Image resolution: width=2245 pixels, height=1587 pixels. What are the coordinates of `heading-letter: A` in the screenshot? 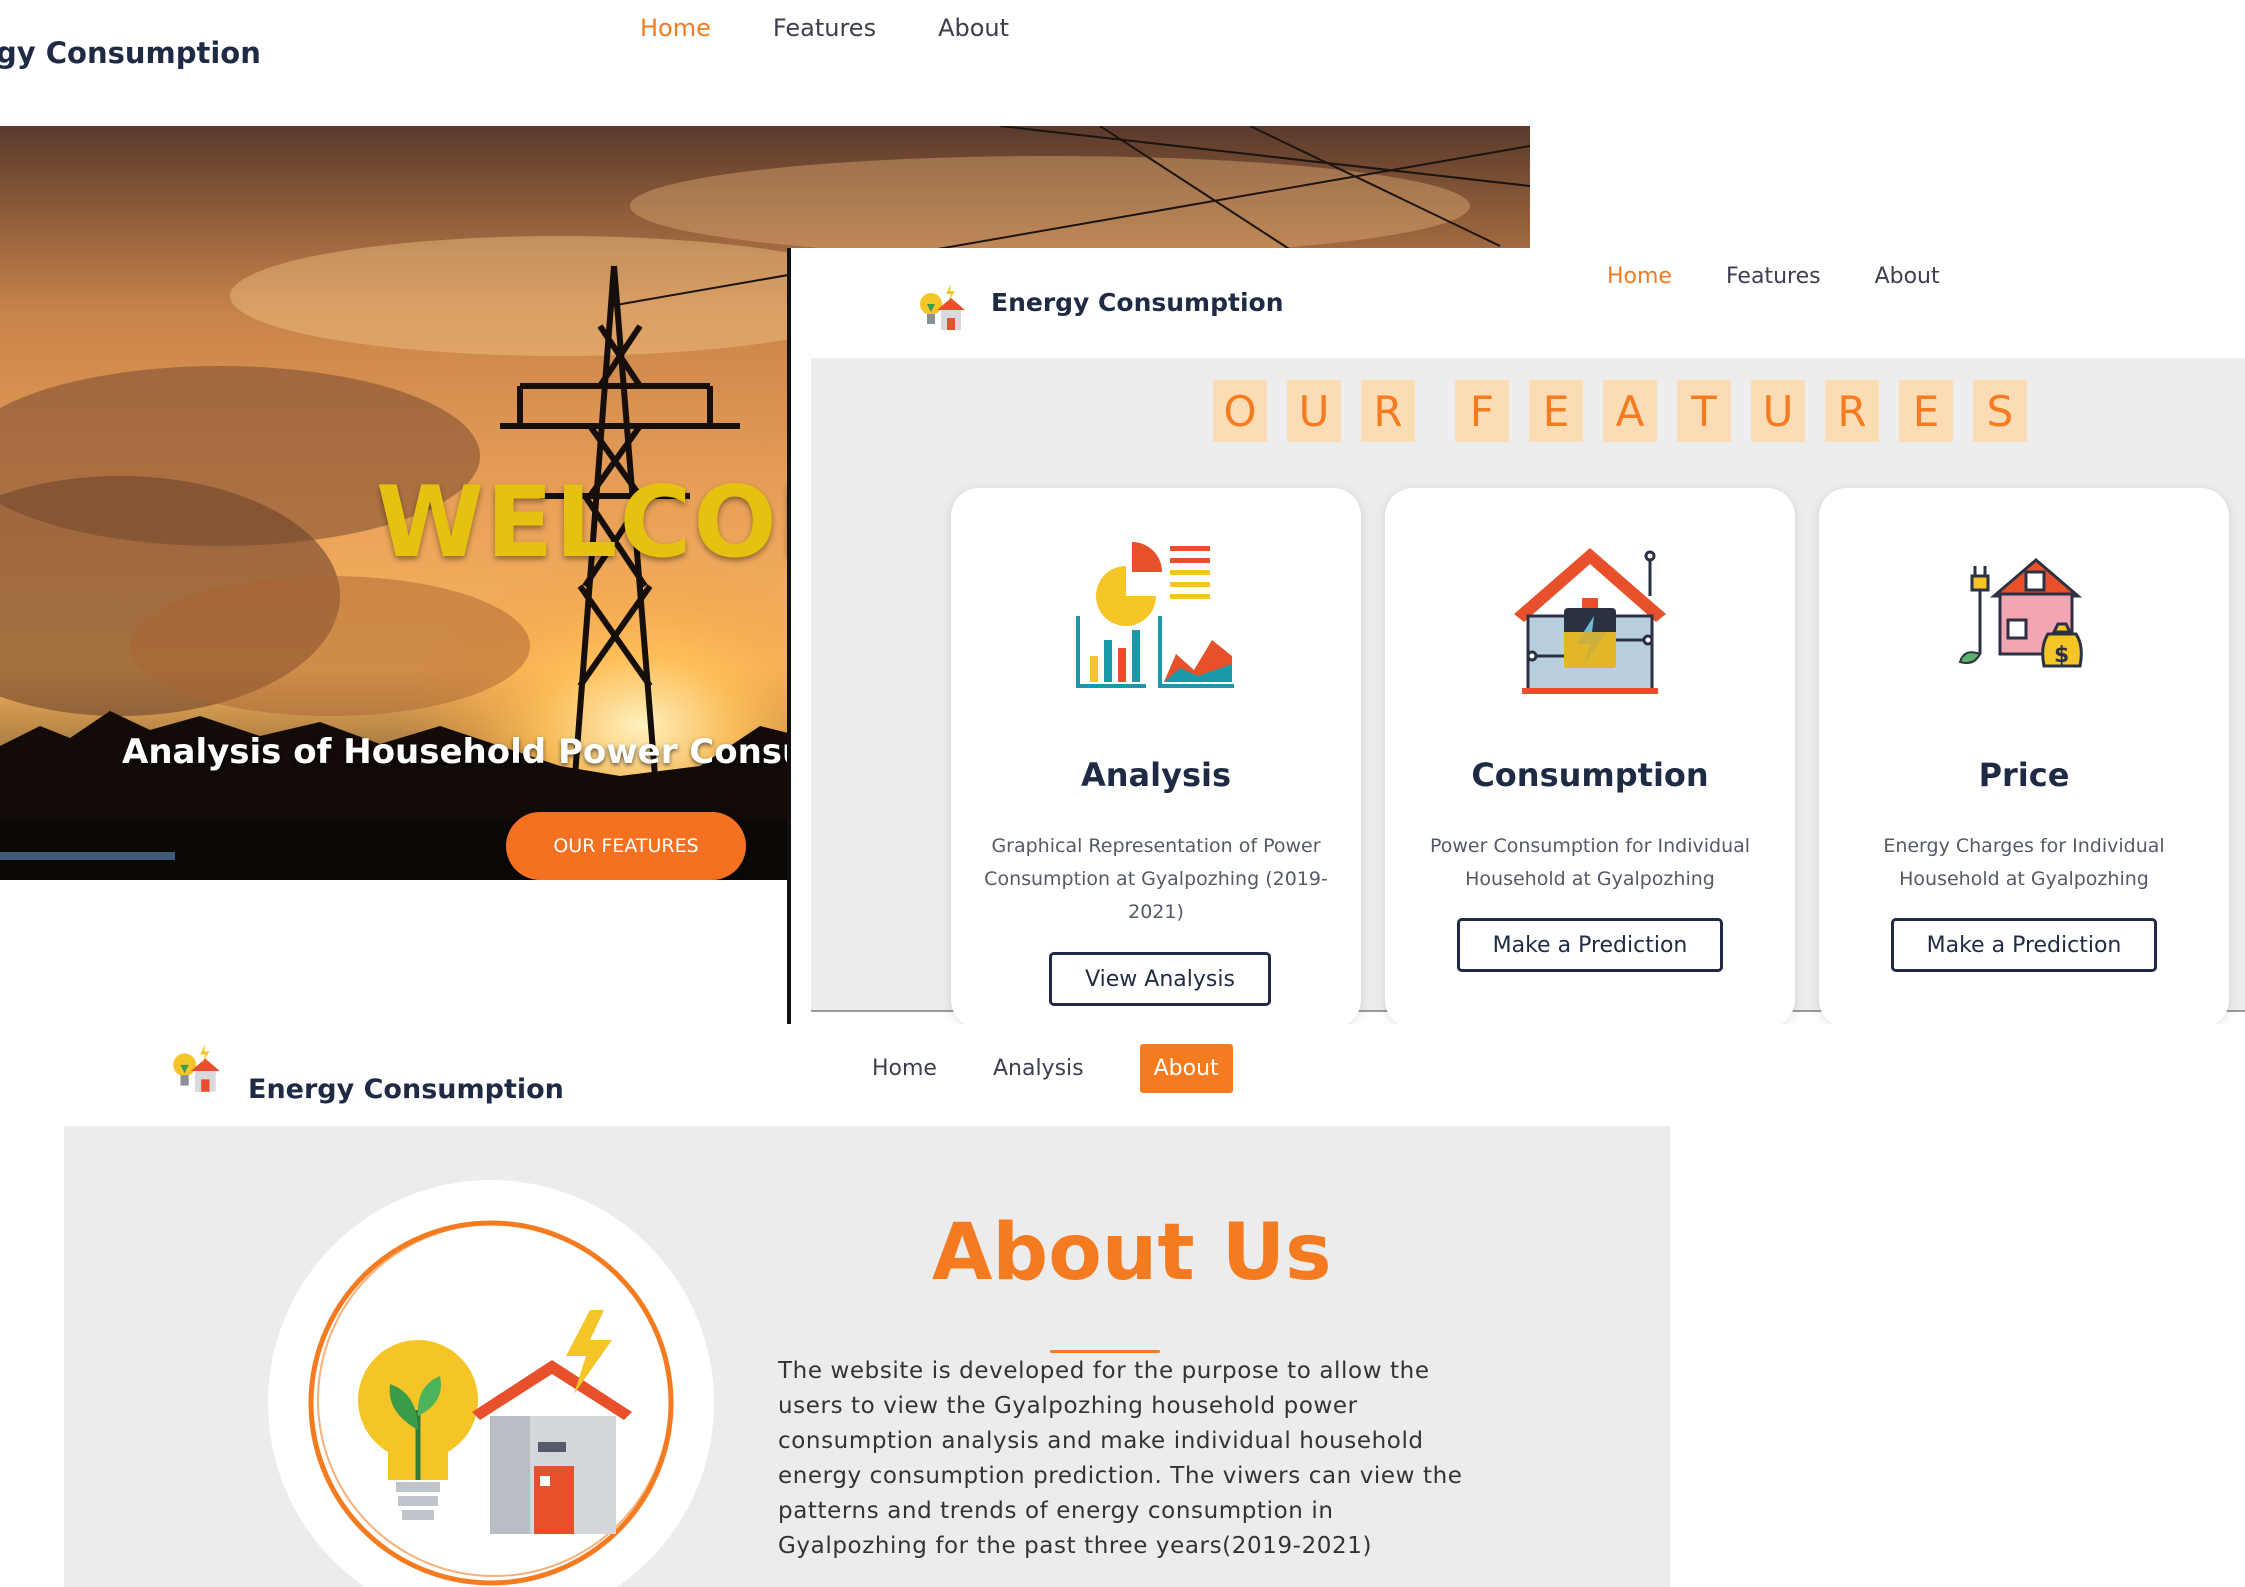 It's located at (1630, 411).